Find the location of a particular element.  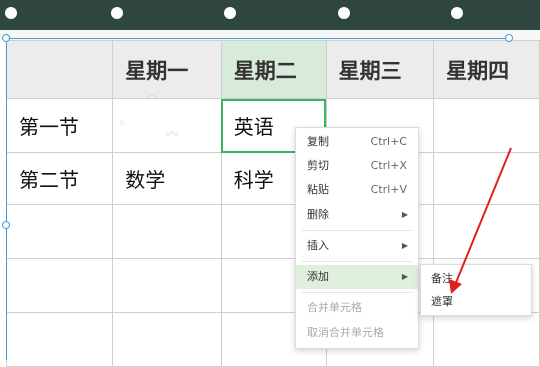

annotation-arrow is located at coordinates (480, 220).